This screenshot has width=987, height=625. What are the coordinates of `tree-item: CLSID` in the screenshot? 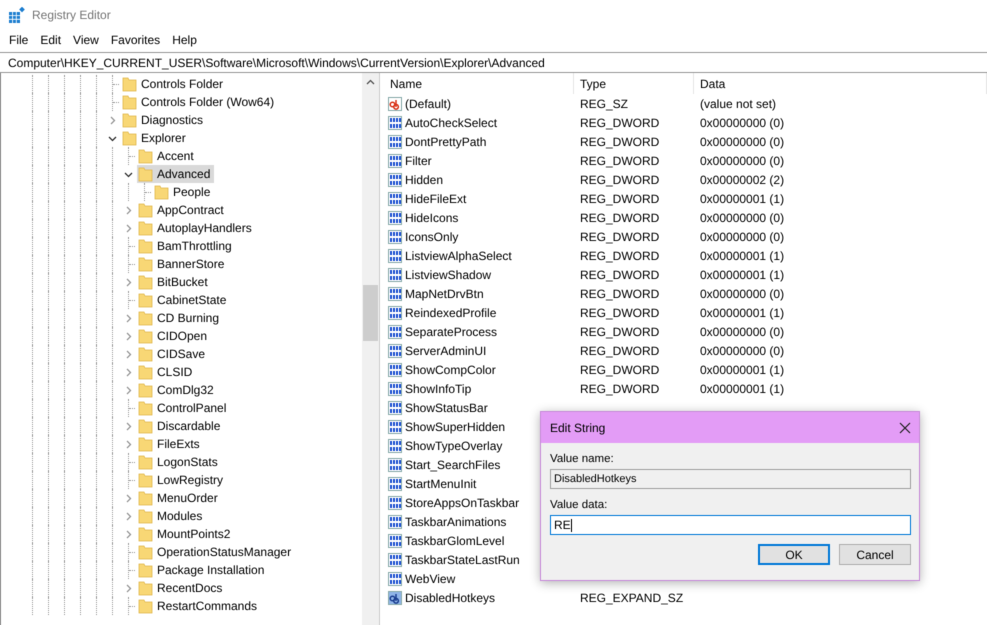 It's located at (174, 372).